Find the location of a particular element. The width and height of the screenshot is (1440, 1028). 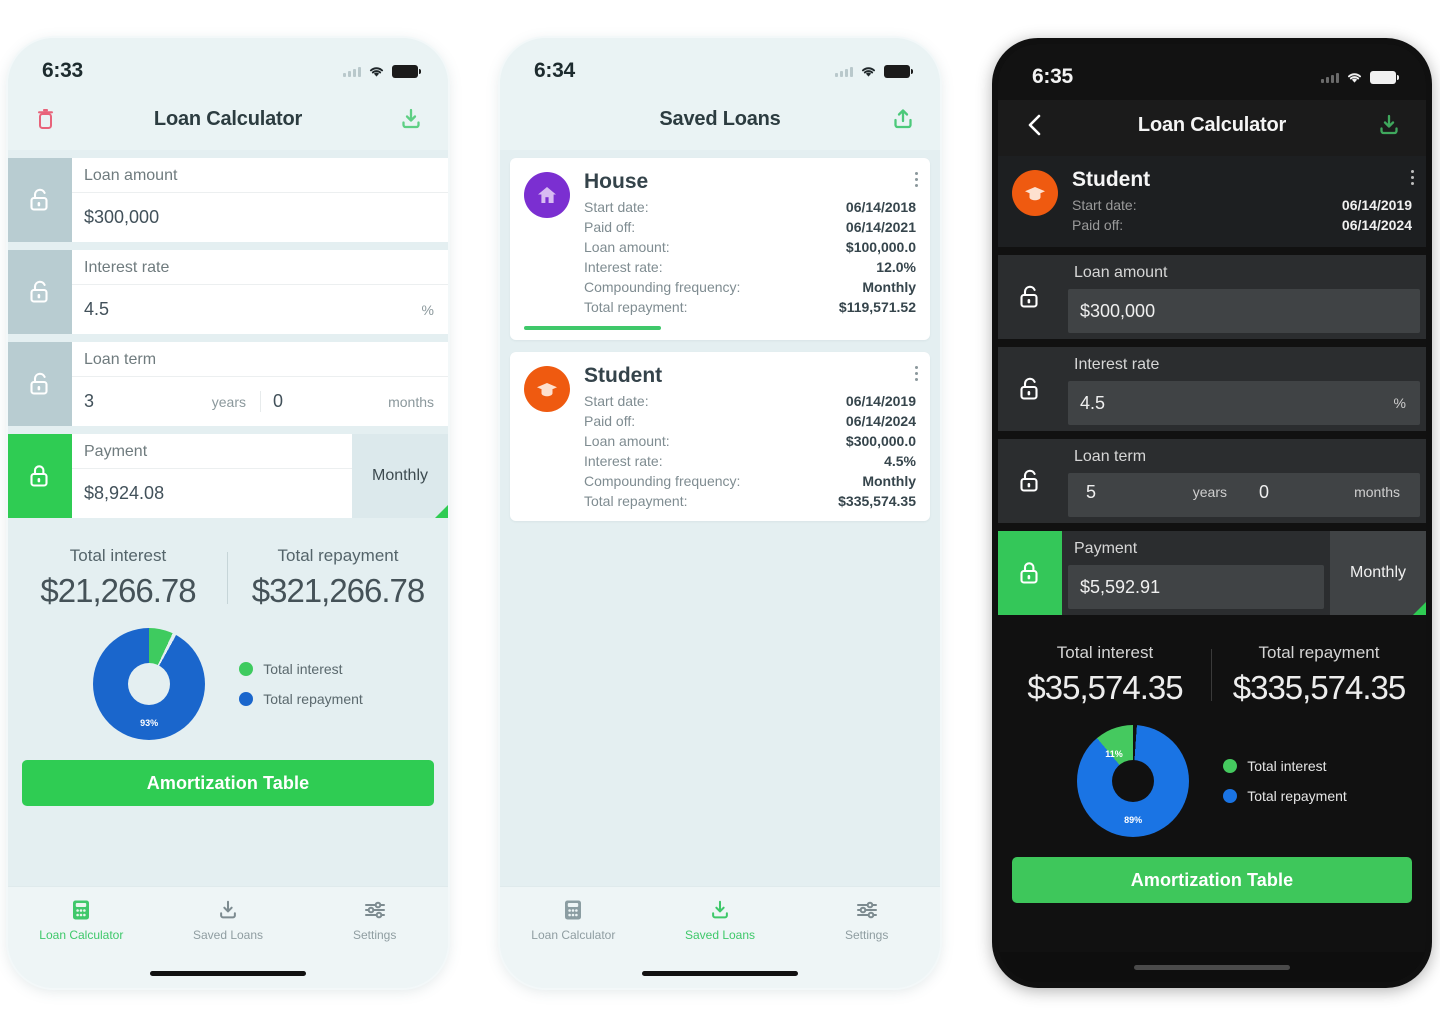

summary-value: $21,266.78 is located at coordinates (118, 590).